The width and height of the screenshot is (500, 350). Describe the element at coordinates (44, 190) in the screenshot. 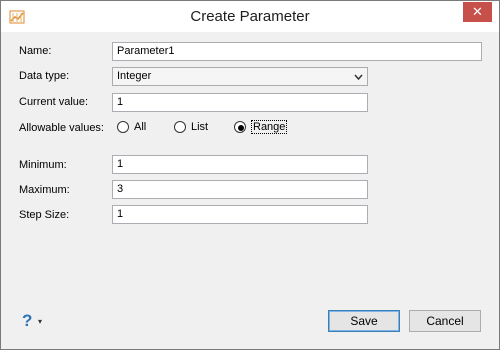

I see `maximum-label: Maximum:` at that location.